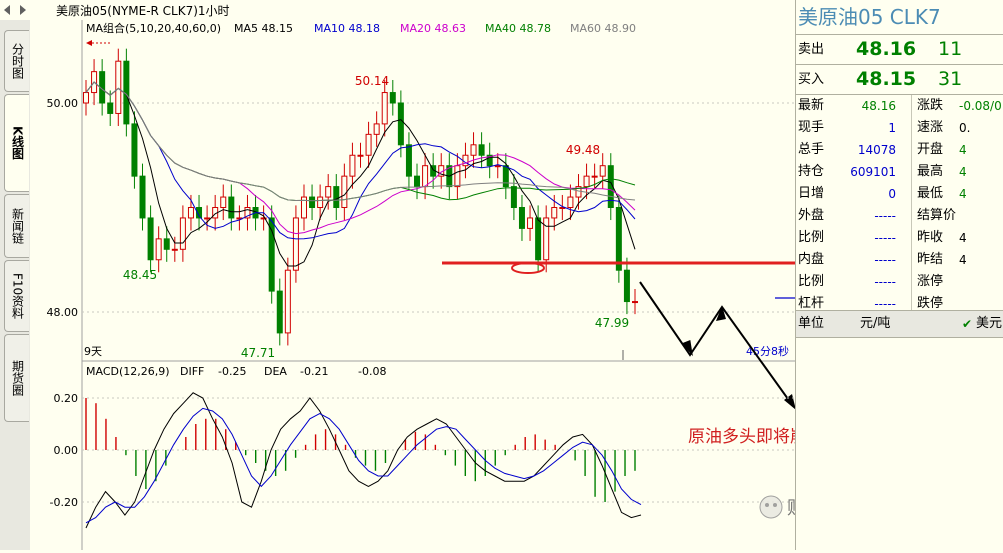 The width and height of the screenshot is (1003, 553). I want to click on annotation-text: 原油多头即将崩溃, so click(741, 437).